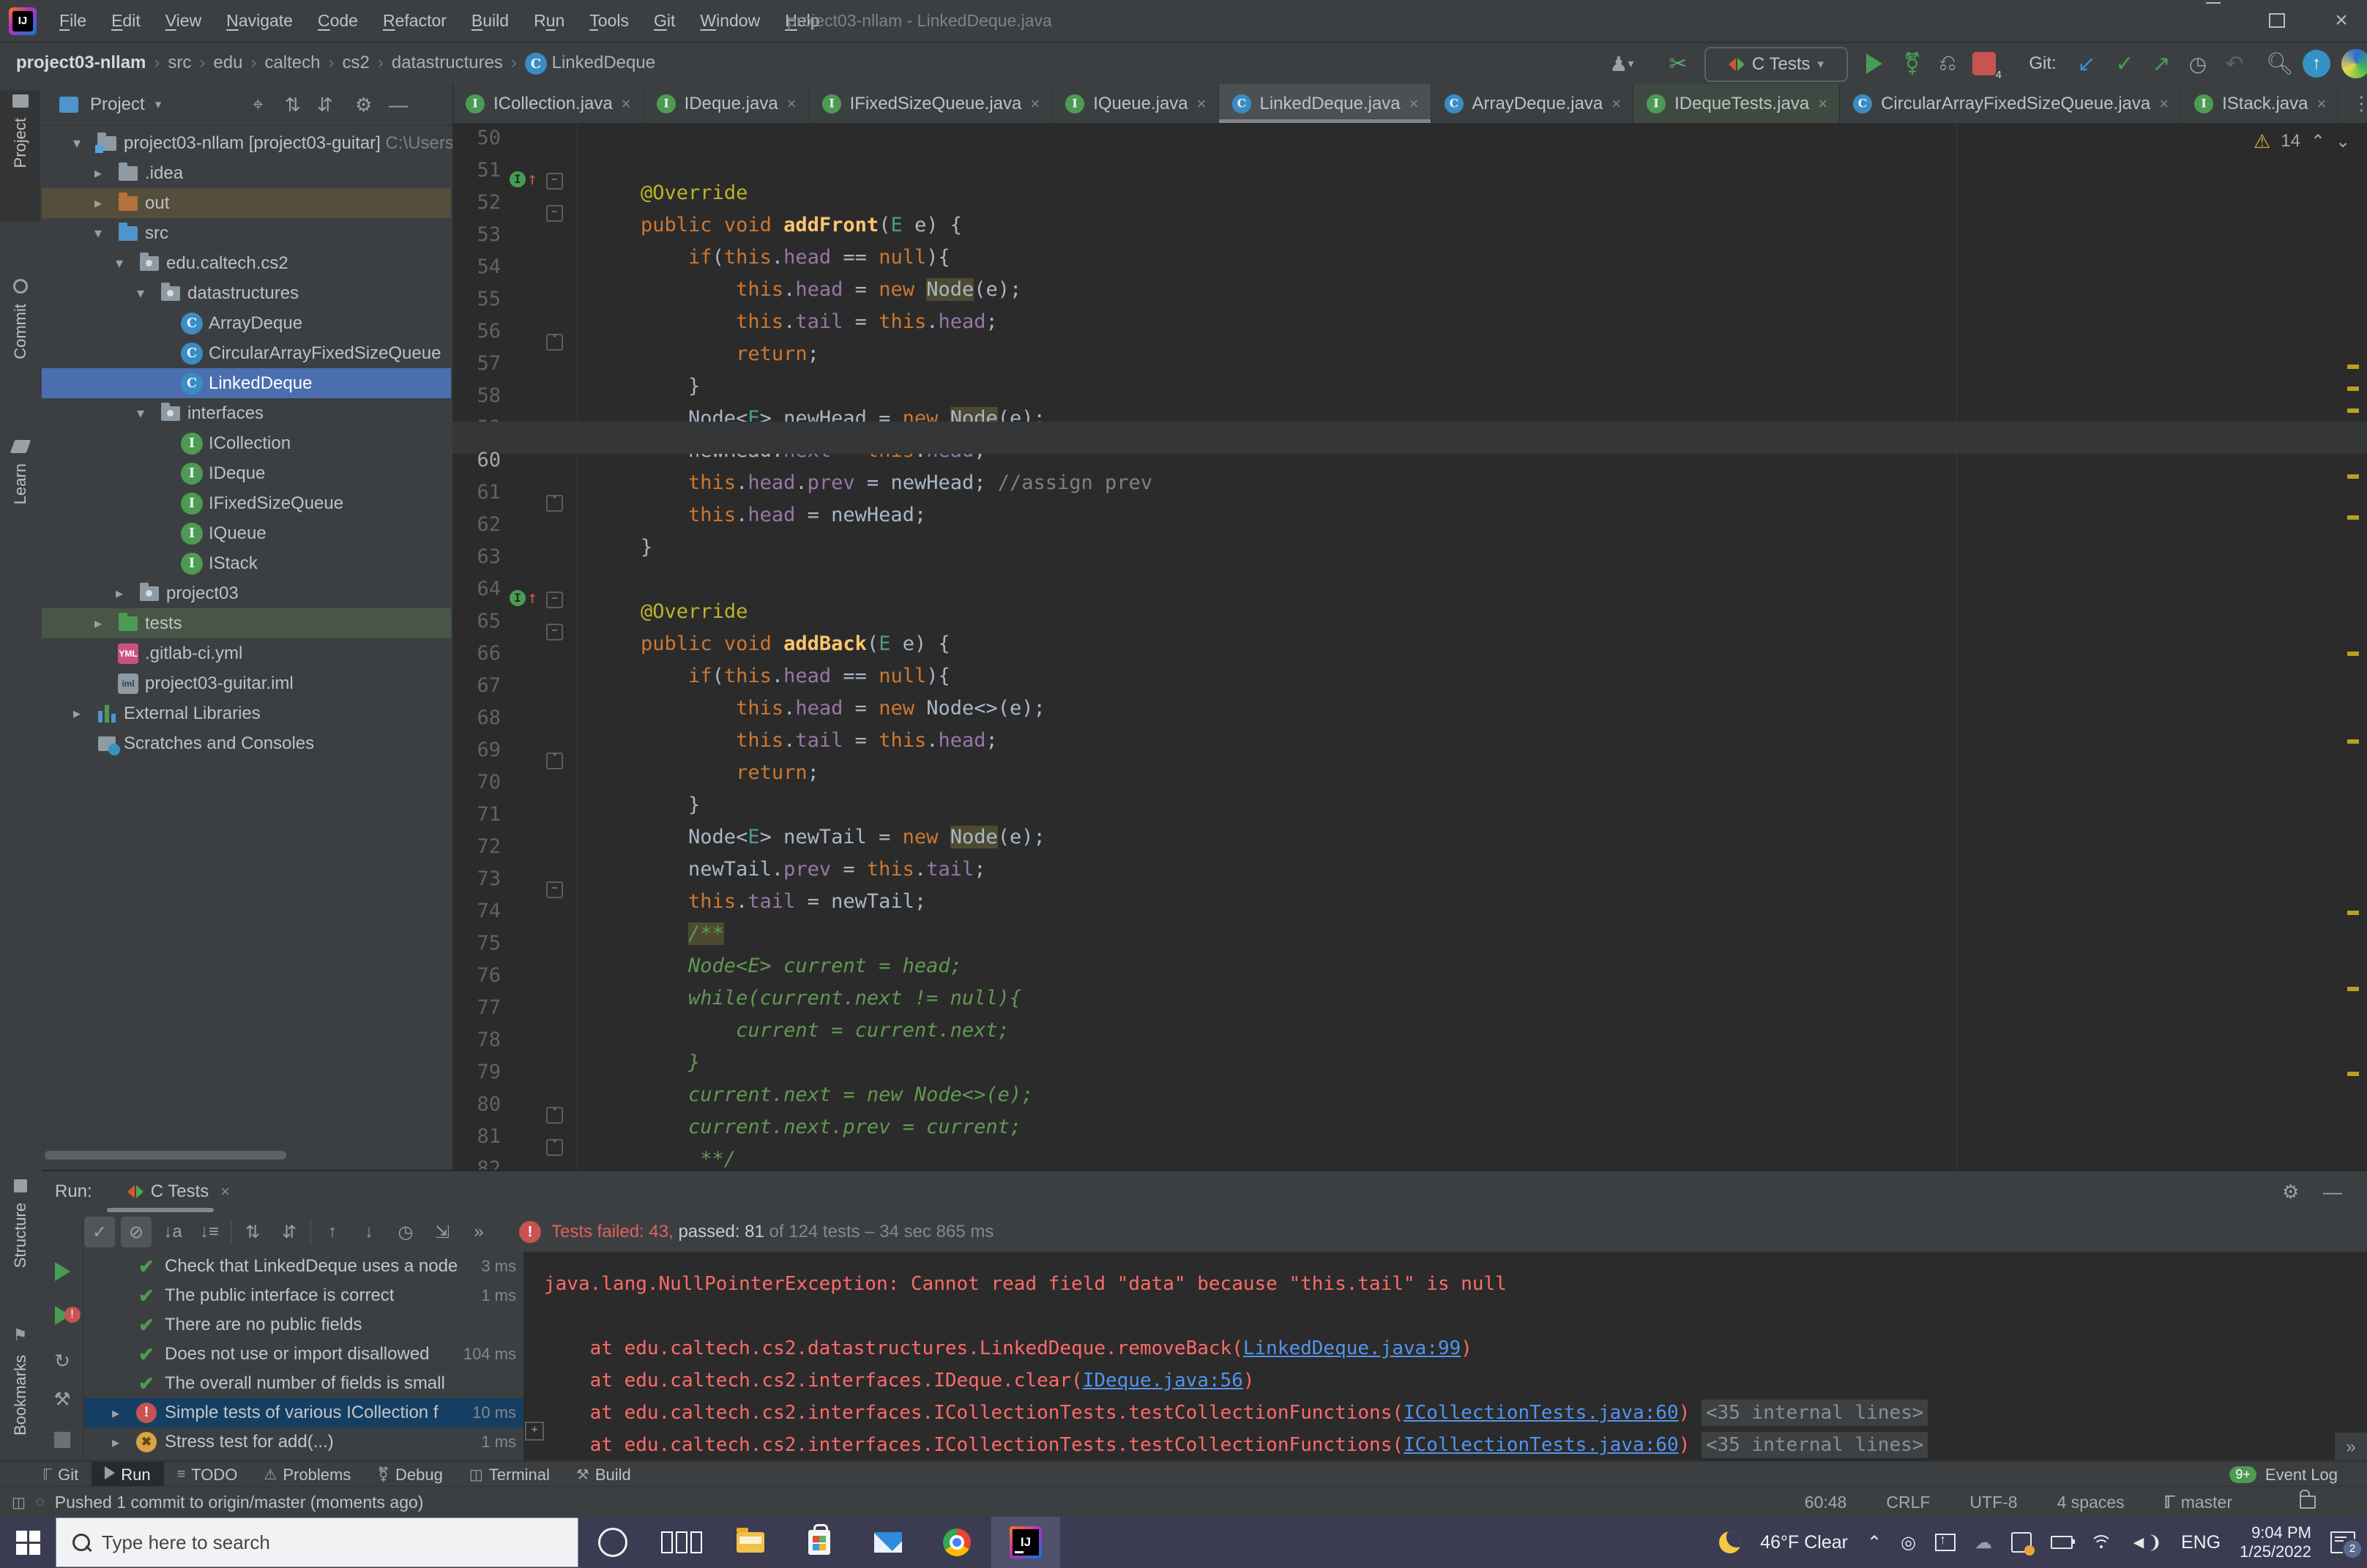 This screenshot has width=2367, height=1568. Describe the element at coordinates (246, 353) in the screenshot. I see `tree-item: C CircularArrayFixedSizeQueue` at that location.